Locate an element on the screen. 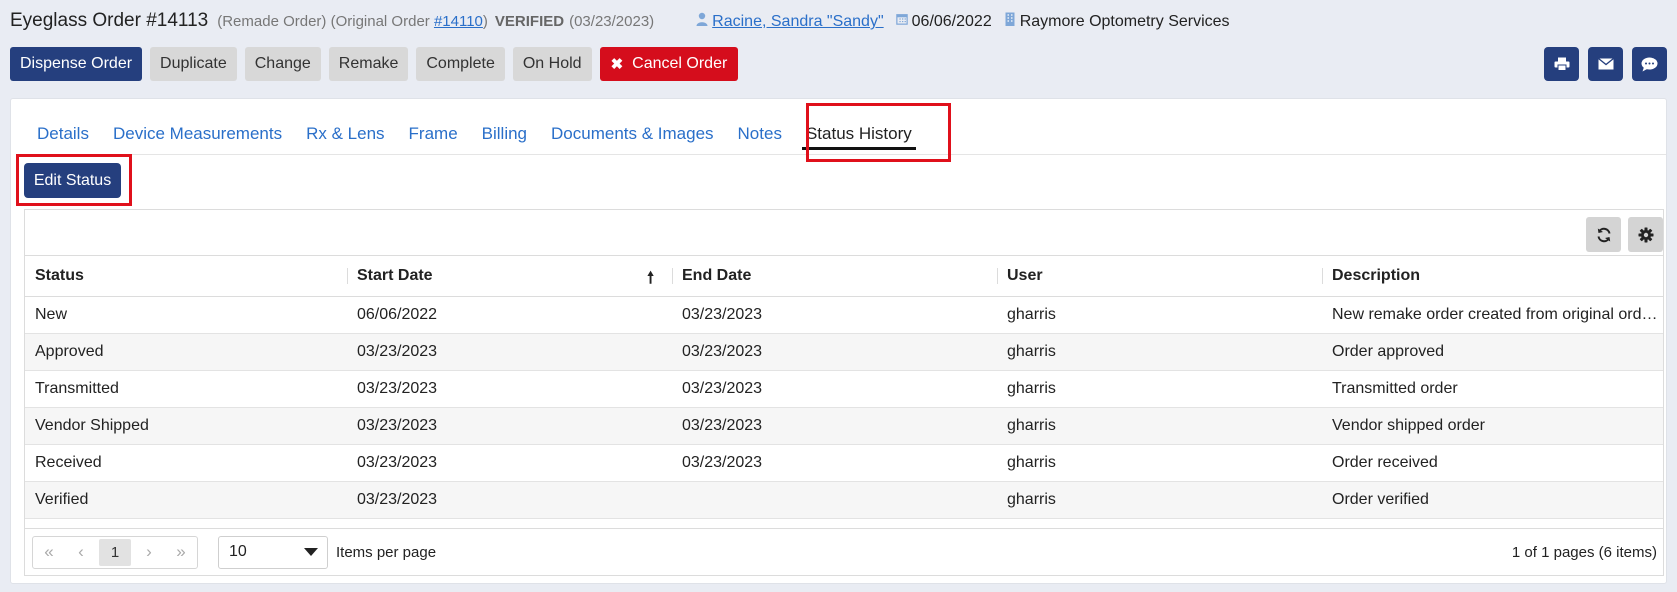 This screenshot has height=592, width=1677. tab-notes: Notes is located at coordinates (760, 126).